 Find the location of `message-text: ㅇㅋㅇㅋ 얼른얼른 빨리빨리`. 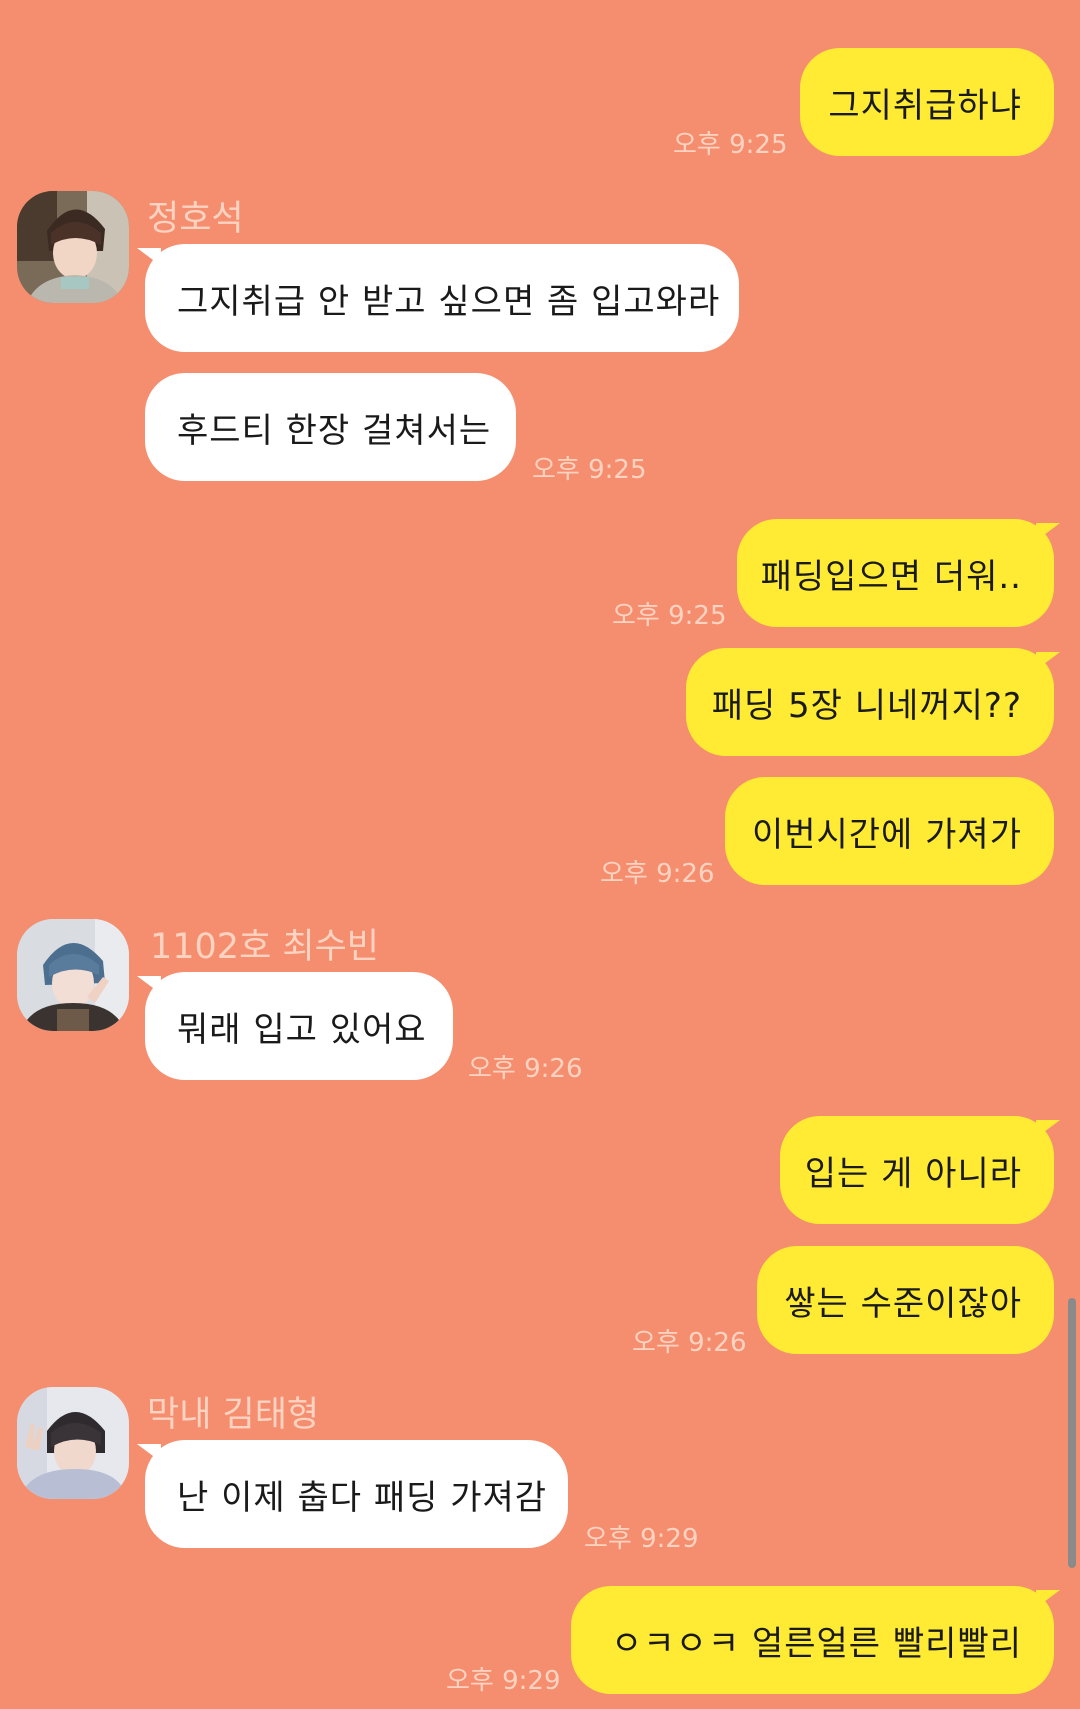

message-text: ㅇㅋㅇㅋ 얼른얼른 빨리빨리 is located at coordinates (816, 1643).